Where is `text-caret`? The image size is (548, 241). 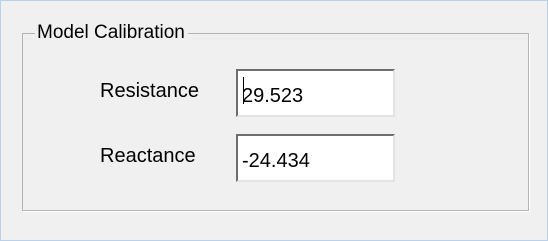 text-caret is located at coordinates (243, 90).